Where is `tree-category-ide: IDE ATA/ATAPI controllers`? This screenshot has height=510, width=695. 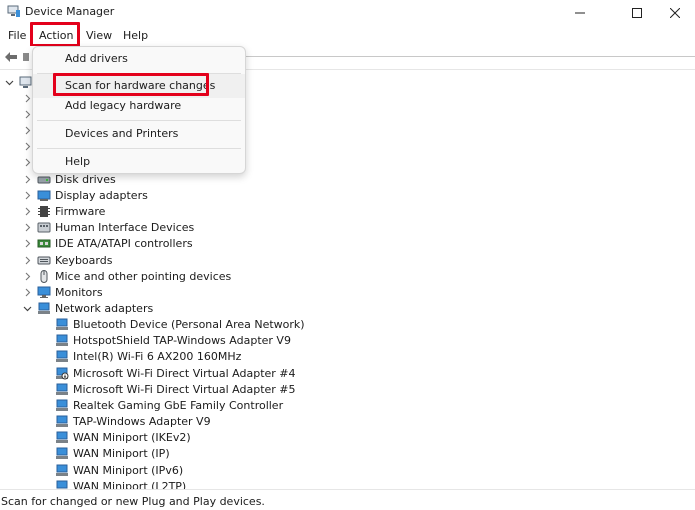
tree-category-ide: IDE ATA/ATAPI controllers is located at coordinates (107, 243).